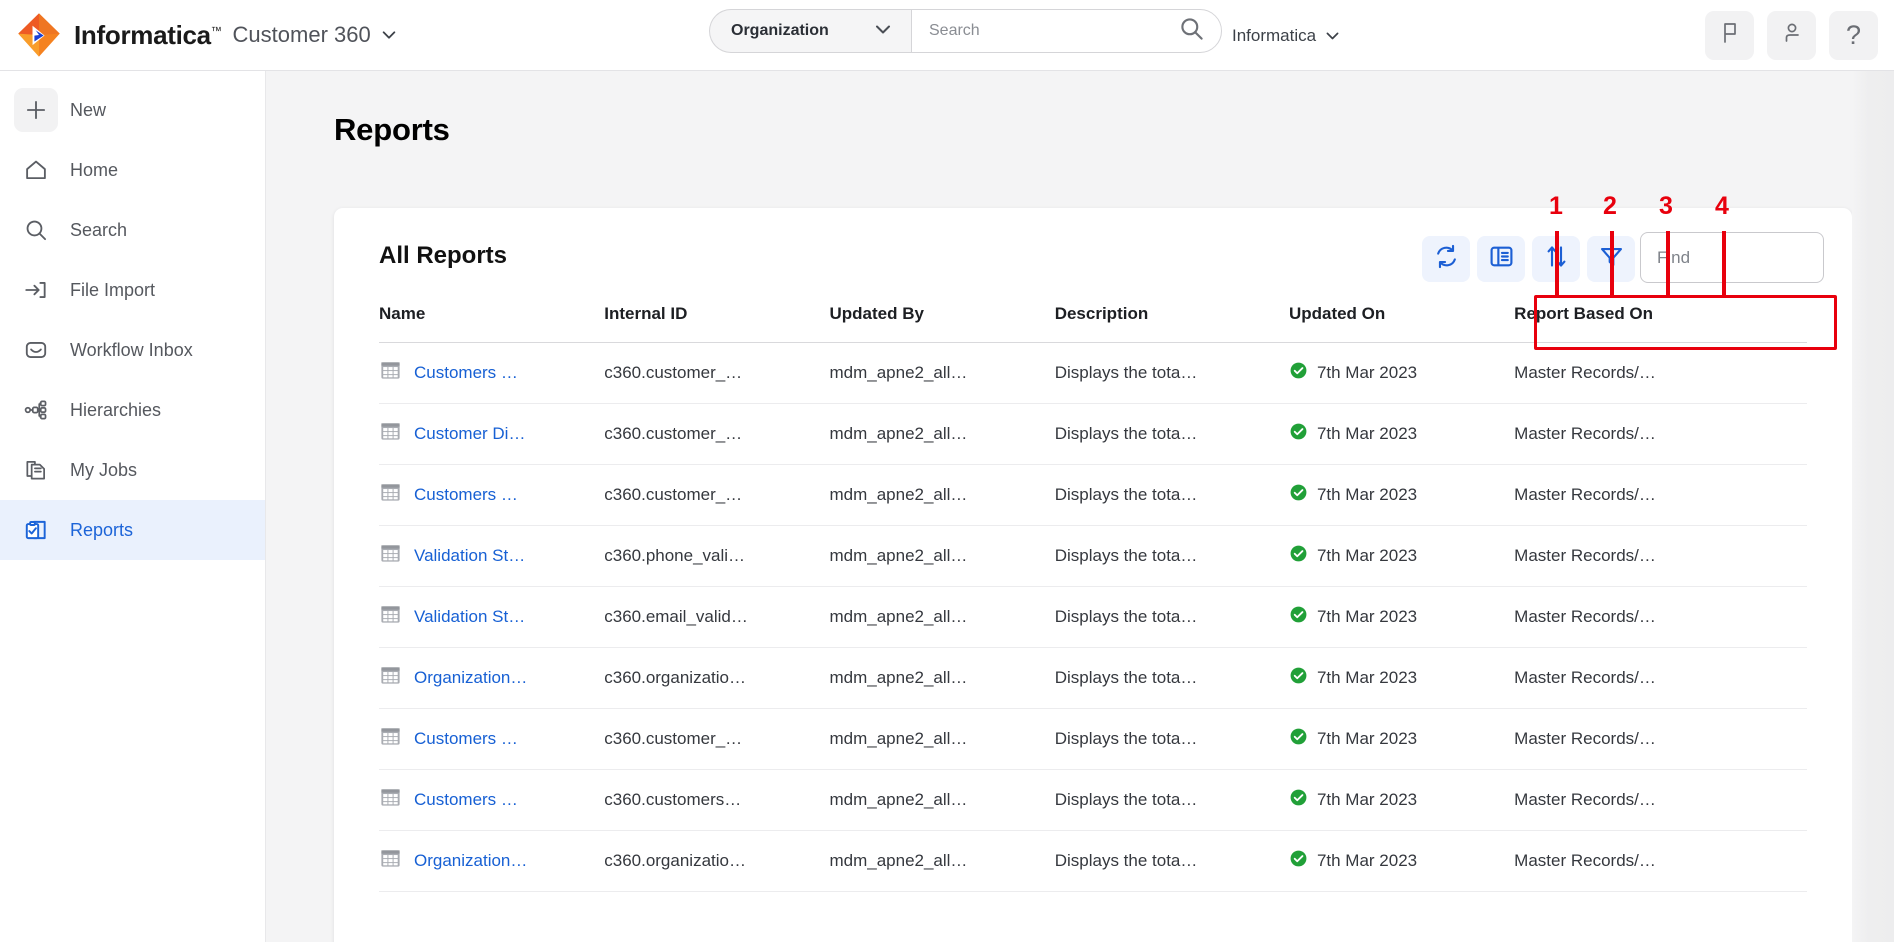 This screenshot has width=1894, height=942. Describe the element at coordinates (717, 323) in the screenshot. I see `column-header-internal-id: Internal ID` at that location.